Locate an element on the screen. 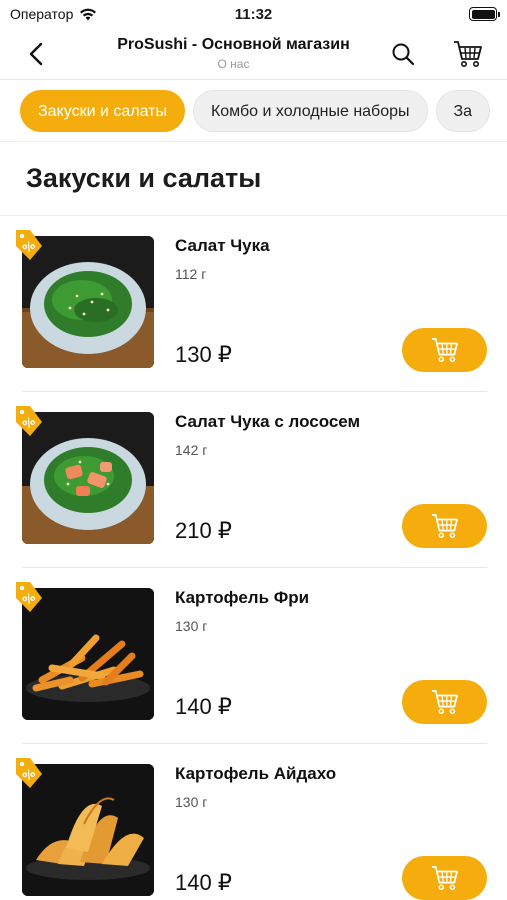 The width and height of the screenshot is (507, 900). cart-button is located at coordinates (468, 54).